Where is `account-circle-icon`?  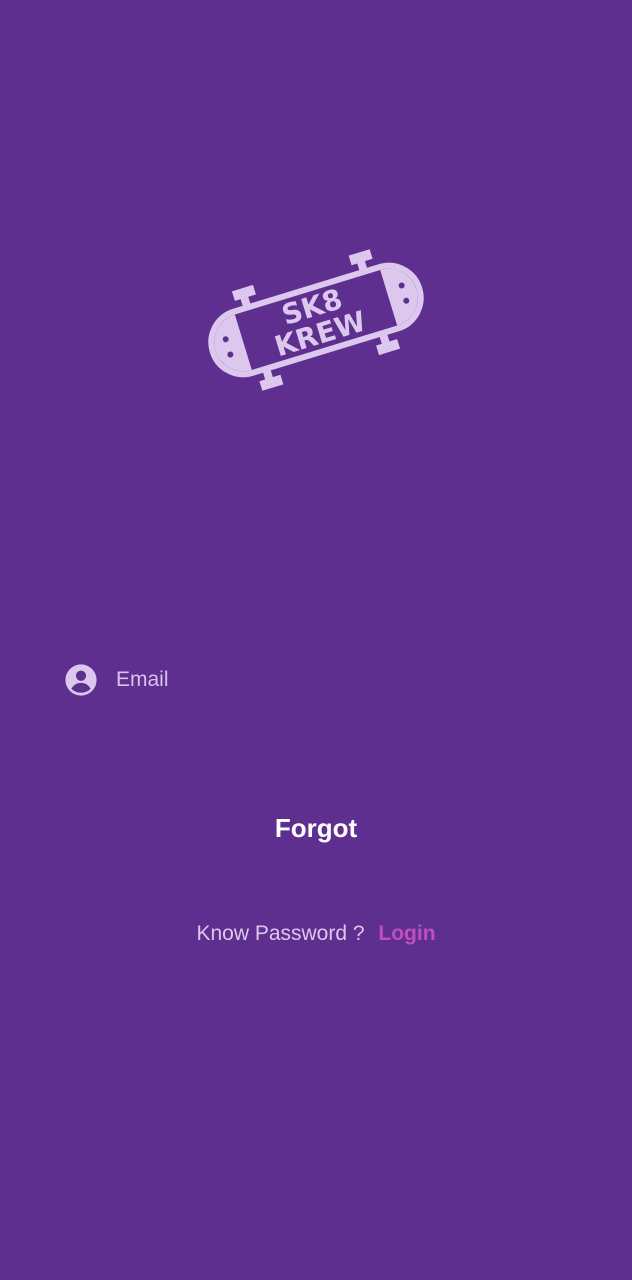 account-circle-icon is located at coordinates (81, 680).